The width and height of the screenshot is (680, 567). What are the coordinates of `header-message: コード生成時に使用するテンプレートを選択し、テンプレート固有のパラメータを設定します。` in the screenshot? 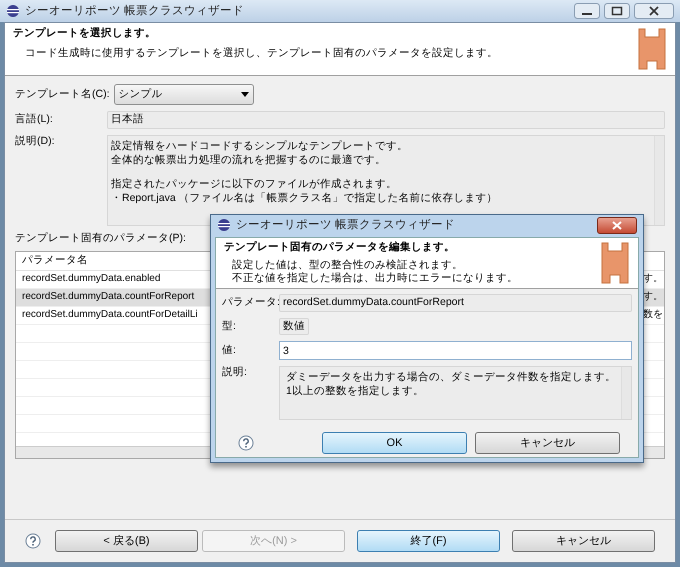 It's located at (261, 53).